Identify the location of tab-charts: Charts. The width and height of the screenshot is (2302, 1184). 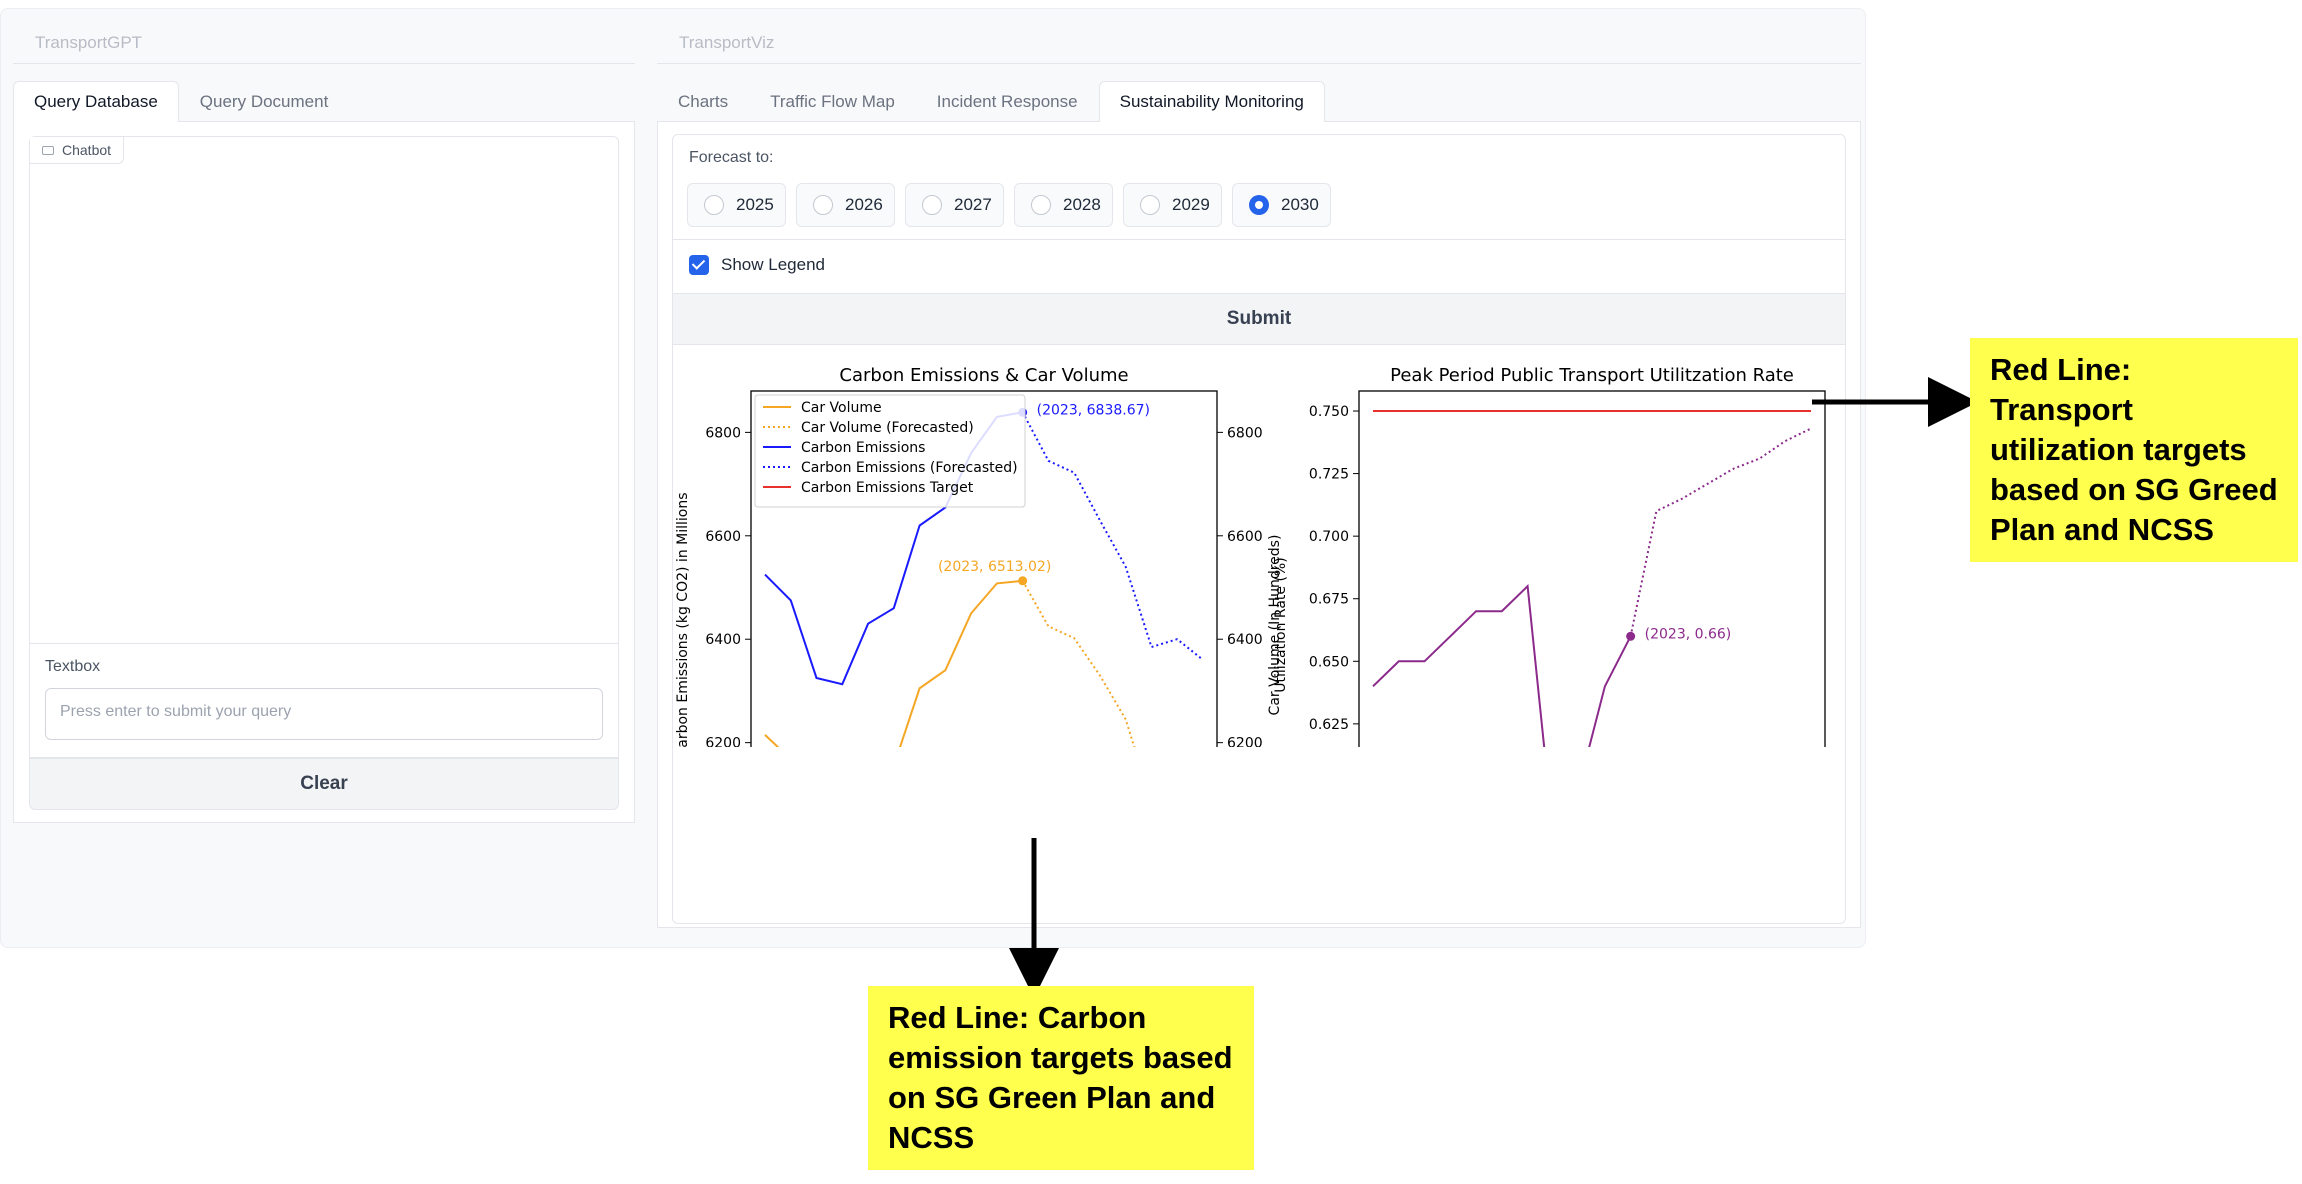
(703, 101).